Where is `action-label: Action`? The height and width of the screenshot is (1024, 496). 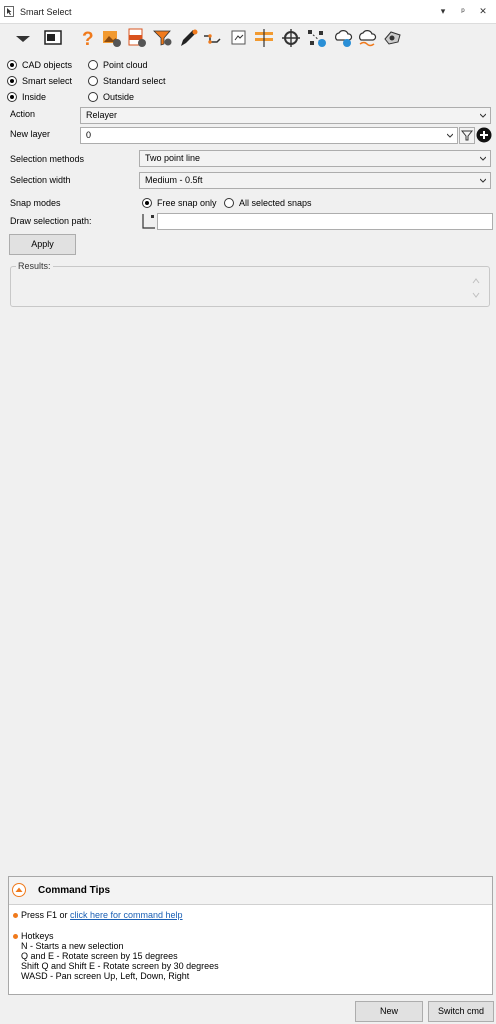 action-label: Action is located at coordinates (23, 114).